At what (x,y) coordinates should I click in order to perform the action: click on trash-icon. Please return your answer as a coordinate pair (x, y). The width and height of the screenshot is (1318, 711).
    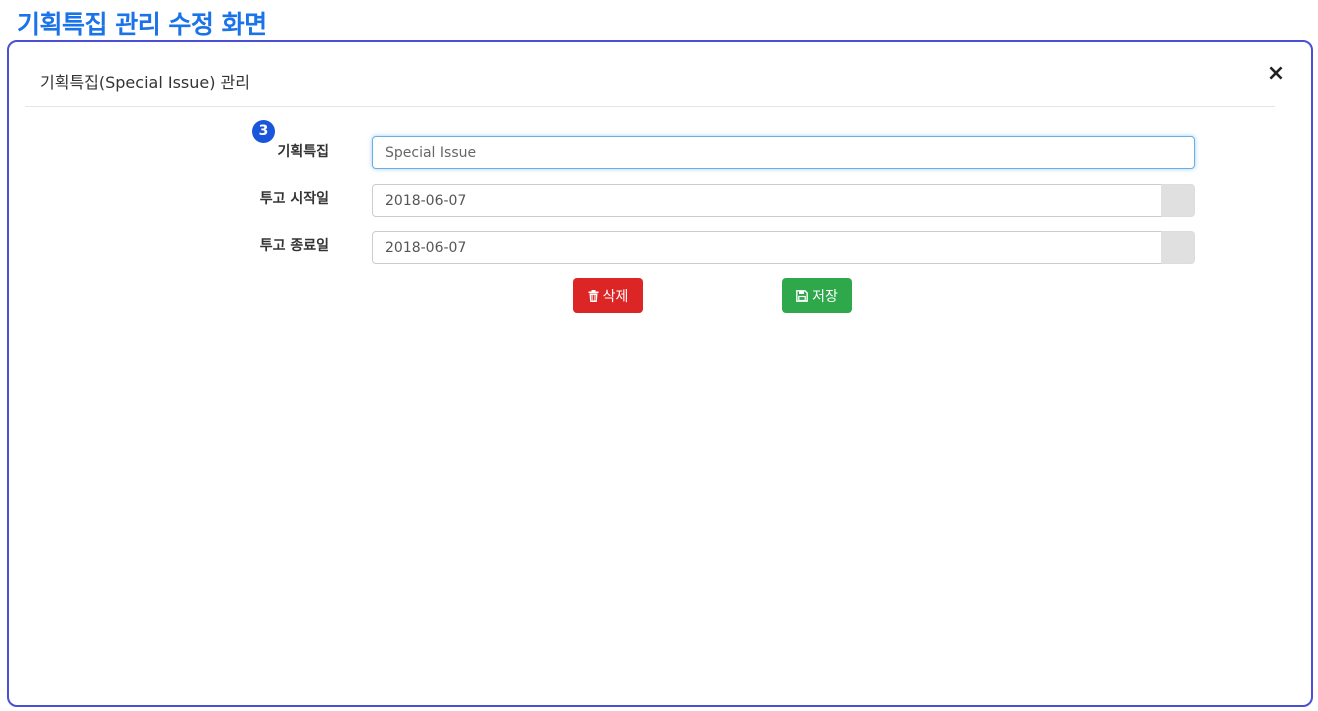
    Looking at the image, I should click on (593, 295).